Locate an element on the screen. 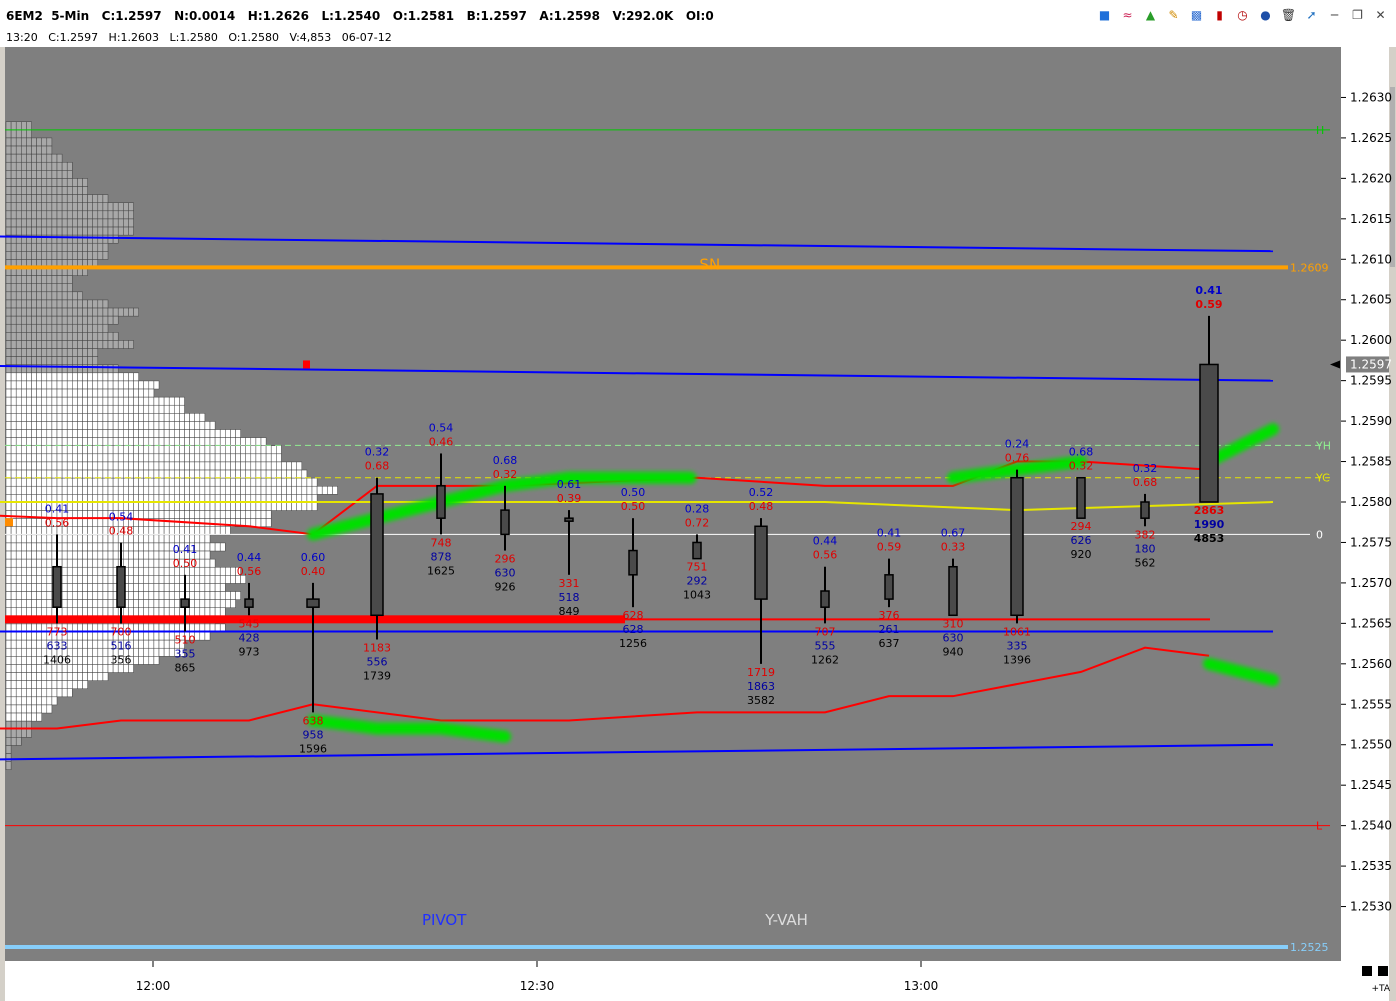 The width and height of the screenshot is (1396, 1001). candle-down-ratio: 0.72 is located at coordinates (697, 522).